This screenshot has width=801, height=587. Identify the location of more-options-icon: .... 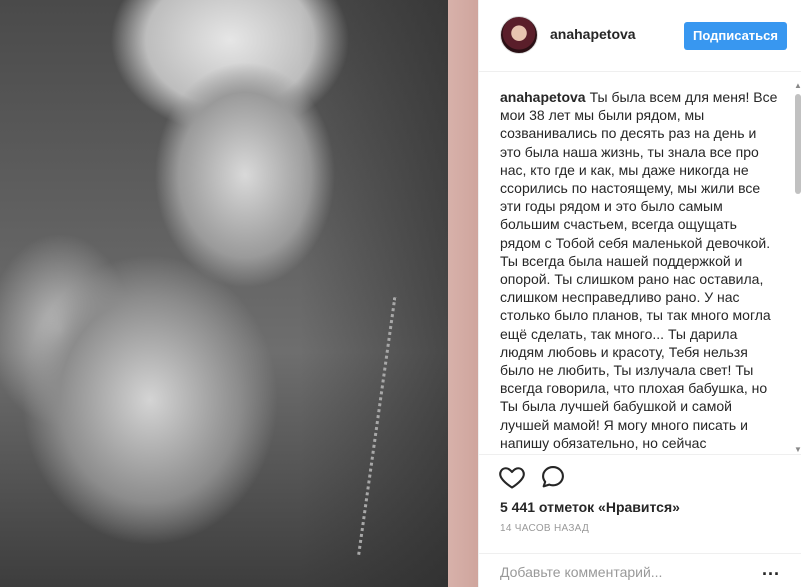
(771, 569).